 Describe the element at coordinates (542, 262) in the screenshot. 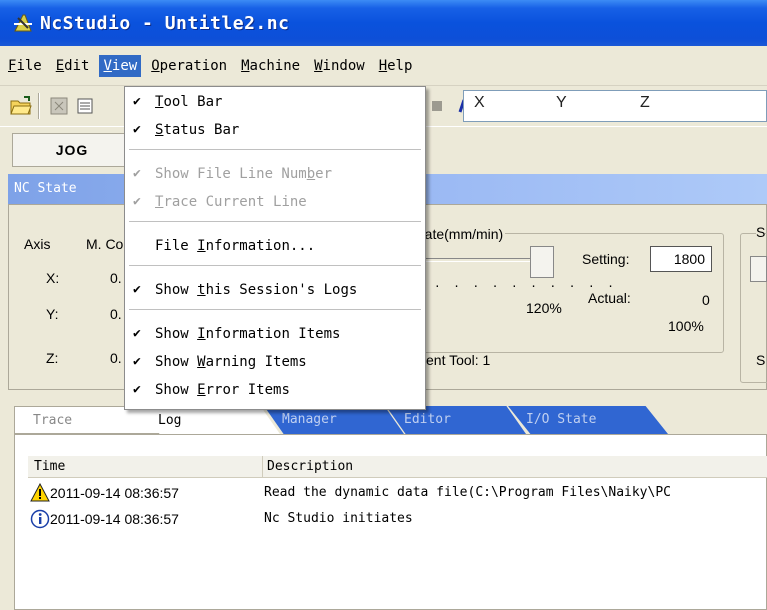

I see `feedrate-slider-thumb` at that location.